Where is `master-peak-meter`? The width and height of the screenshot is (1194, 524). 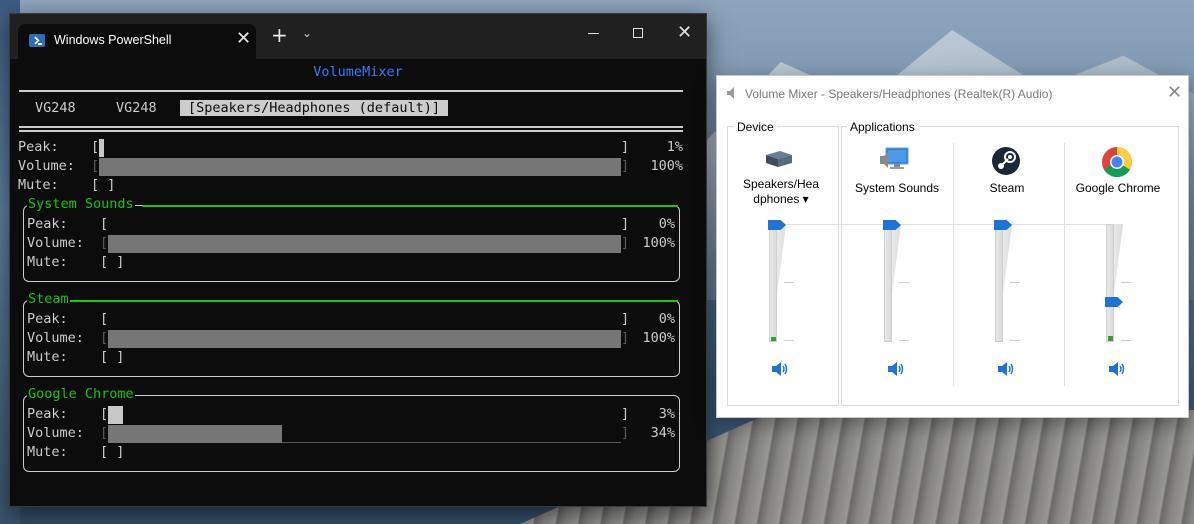 master-peak-meter is located at coordinates (360, 148).